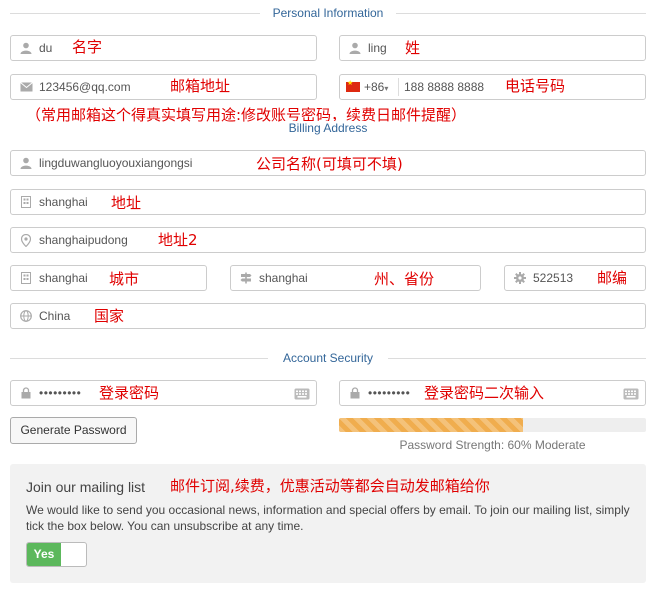 The image size is (648, 597). I want to click on confirm-password-annotation: 登录密码二次输入, so click(484, 393).